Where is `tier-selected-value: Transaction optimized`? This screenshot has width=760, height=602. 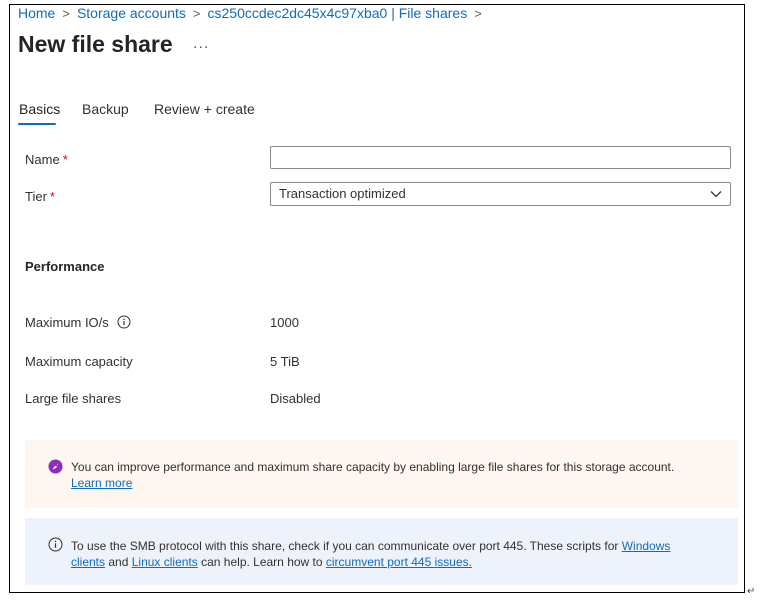 tier-selected-value: Transaction optimized is located at coordinates (342, 193).